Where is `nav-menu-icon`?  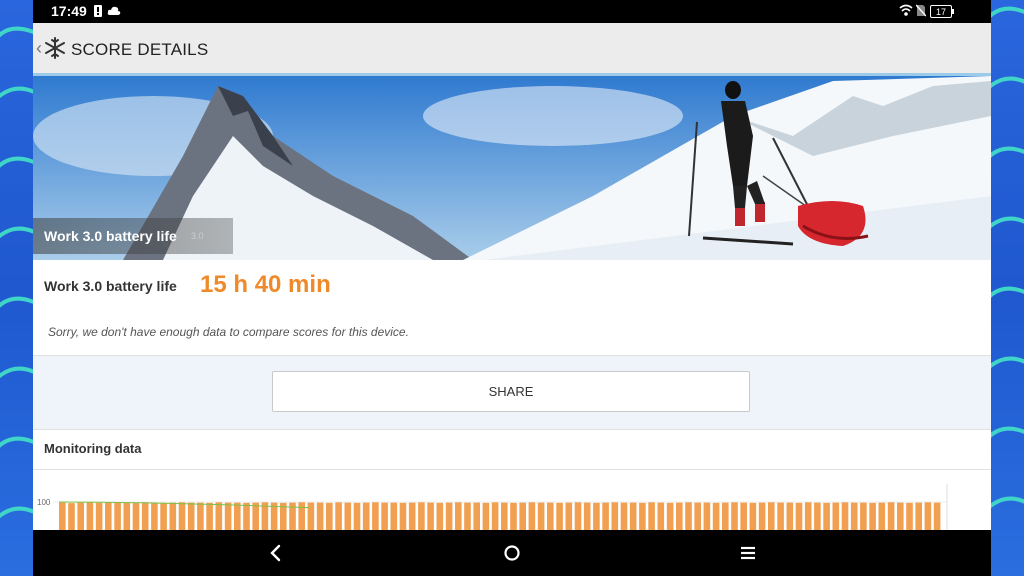 nav-menu-icon is located at coordinates (748, 555).